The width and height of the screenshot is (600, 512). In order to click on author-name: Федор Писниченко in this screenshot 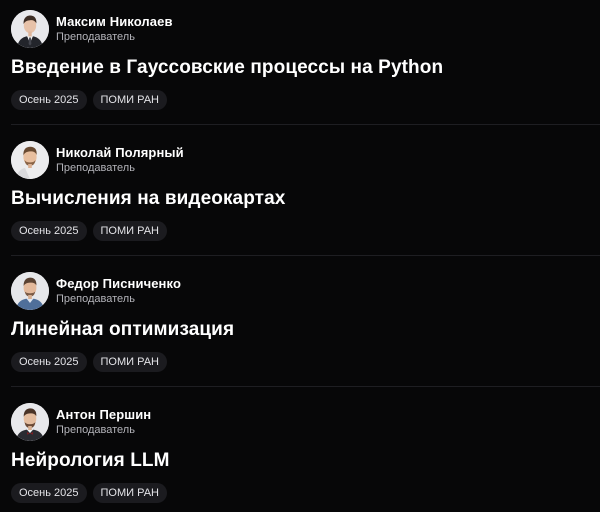, I will do `click(118, 283)`.